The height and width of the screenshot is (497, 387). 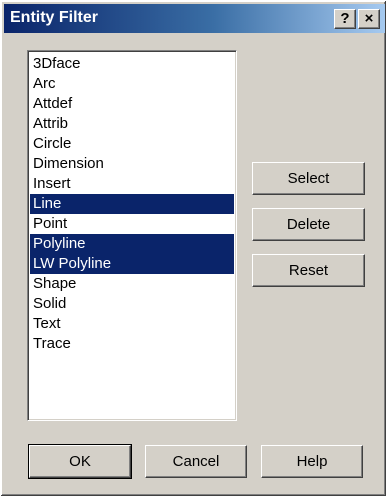 What do you see at coordinates (308, 270) in the screenshot?
I see `reset-button: Reset` at bounding box center [308, 270].